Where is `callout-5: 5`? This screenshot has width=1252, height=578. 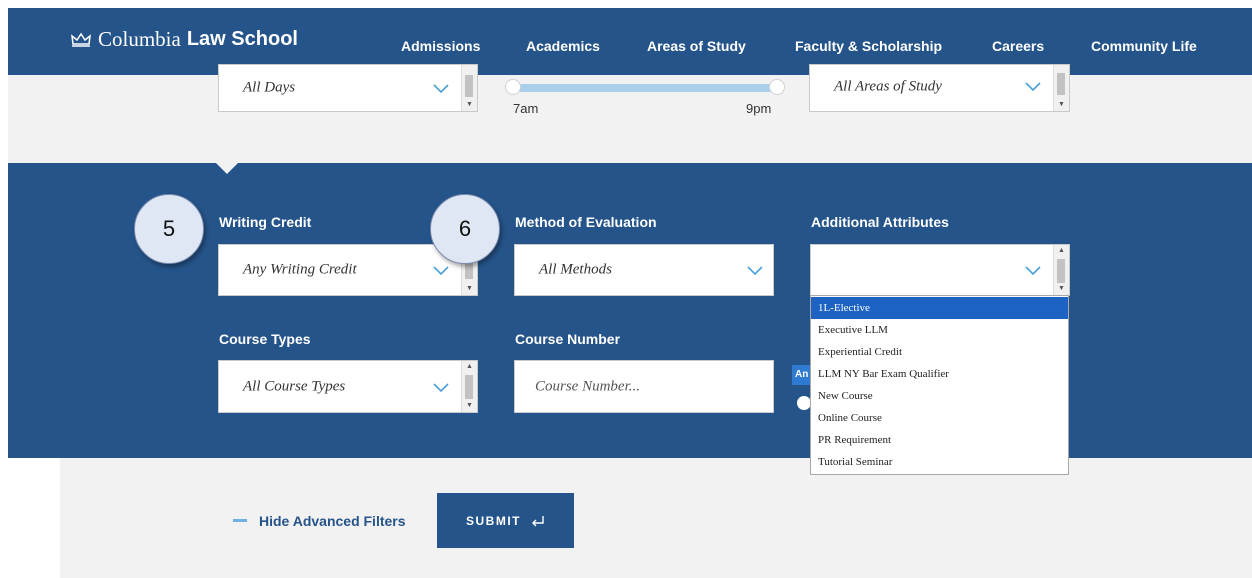 callout-5: 5 is located at coordinates (169, 229).